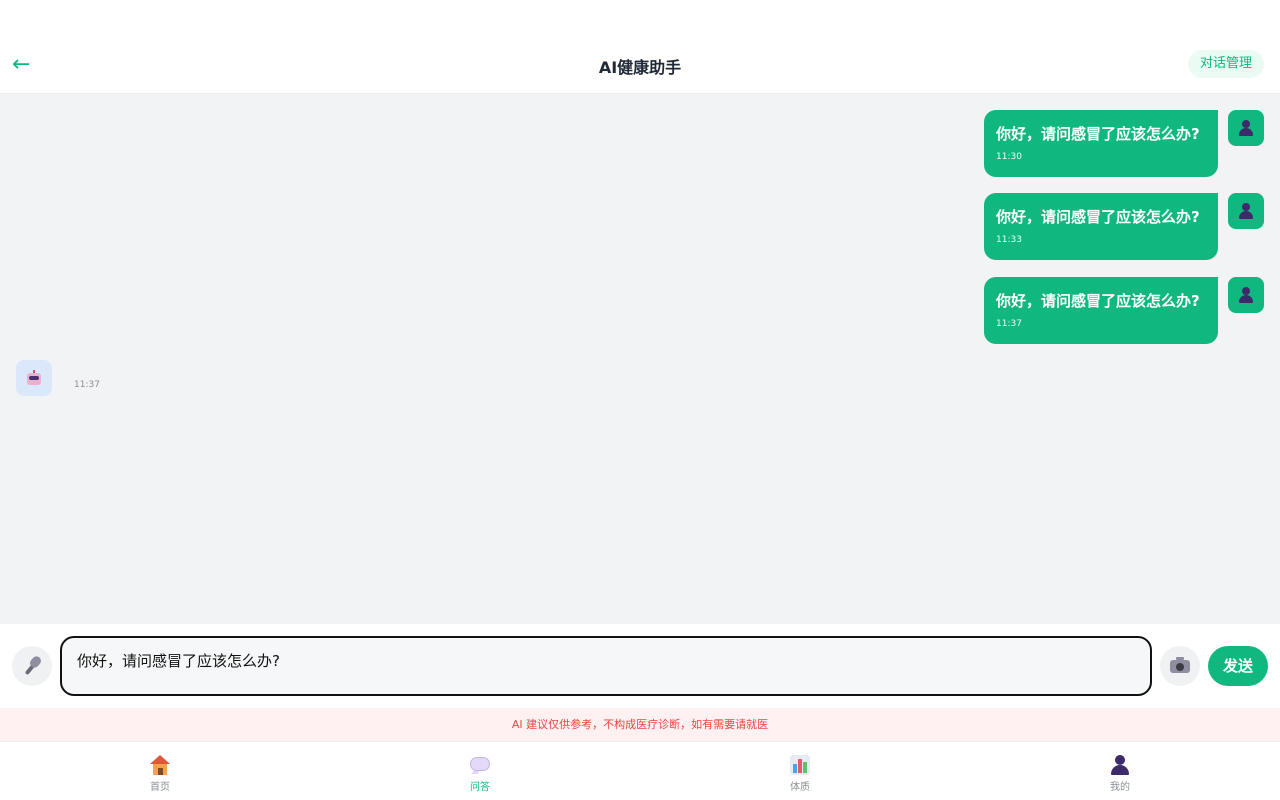 The width and height of the screenshot is (1280, 800). Describe the element at coordinates (640, 67) in the screenshot. I see `page-title: AI健康助手` at that location.